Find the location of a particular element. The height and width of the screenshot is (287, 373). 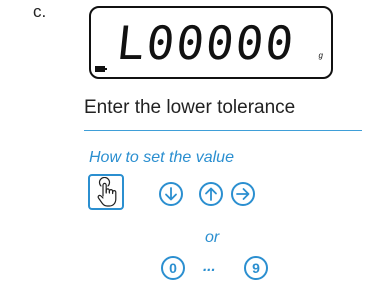

battery-icon is located at coordinates (101, 69).